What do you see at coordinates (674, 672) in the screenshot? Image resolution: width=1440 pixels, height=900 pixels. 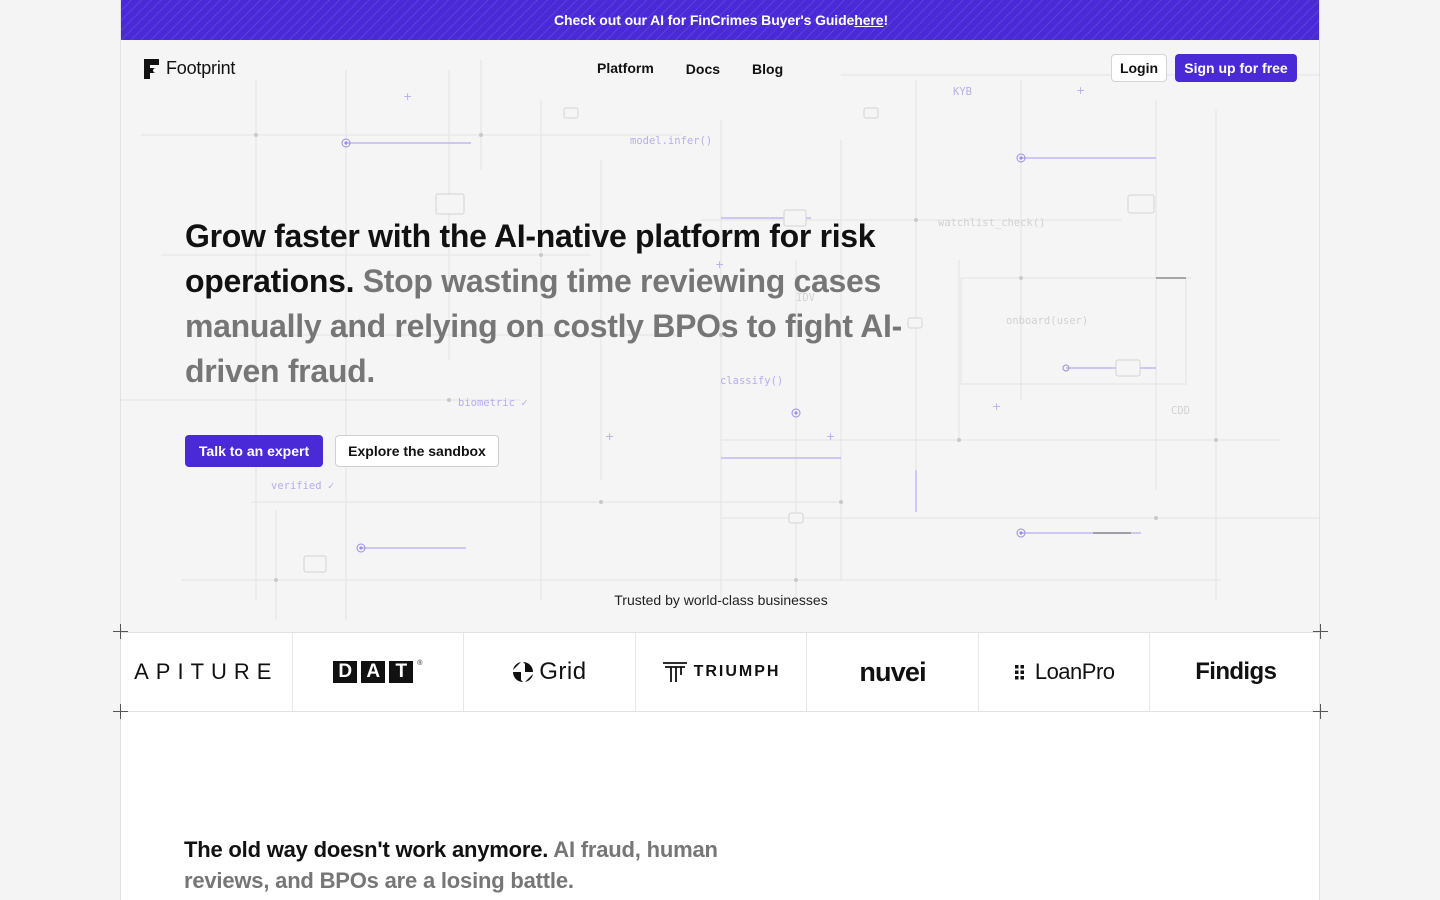 I see `triumph-logo-icon` at bounding box center [674, 672].